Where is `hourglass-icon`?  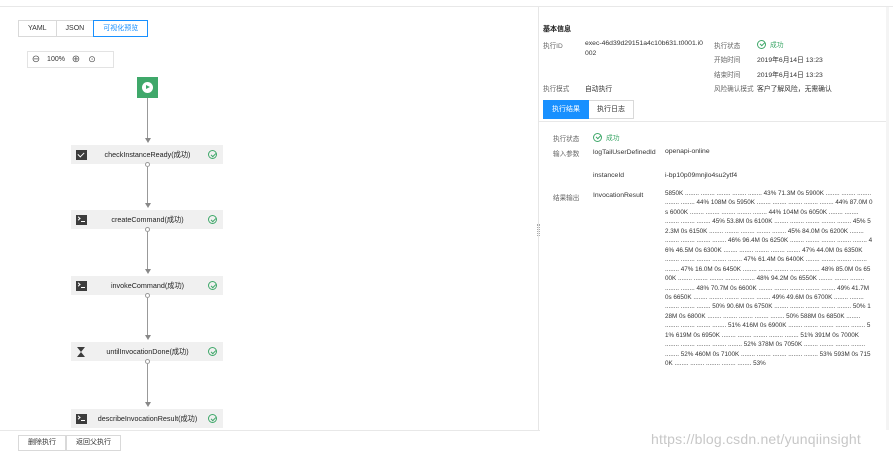 hourglass-icon is located at coordinates (81, 351).